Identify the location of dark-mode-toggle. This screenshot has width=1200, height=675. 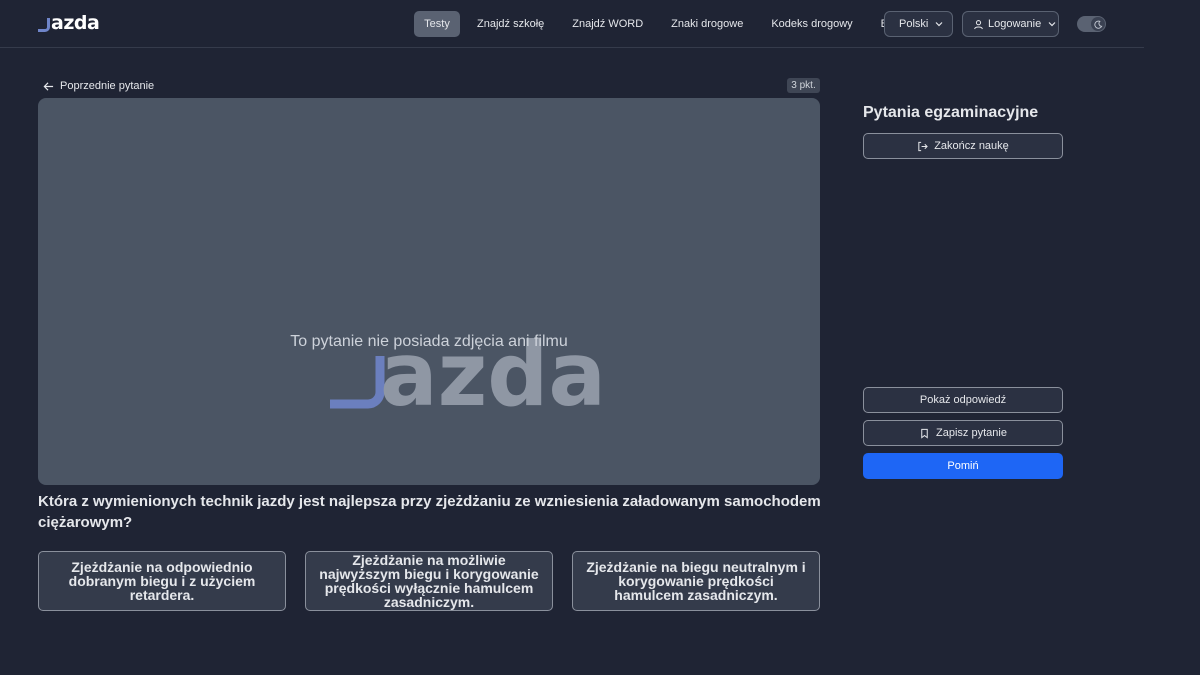
(1091, 24).